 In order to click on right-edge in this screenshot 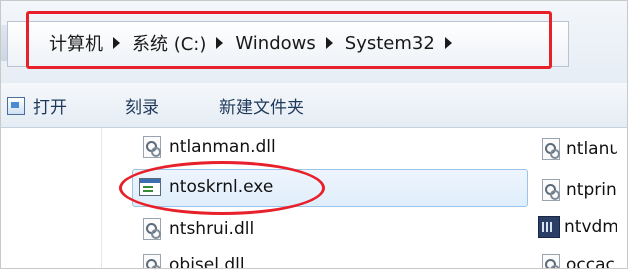, I will do `click(622, 198)`.